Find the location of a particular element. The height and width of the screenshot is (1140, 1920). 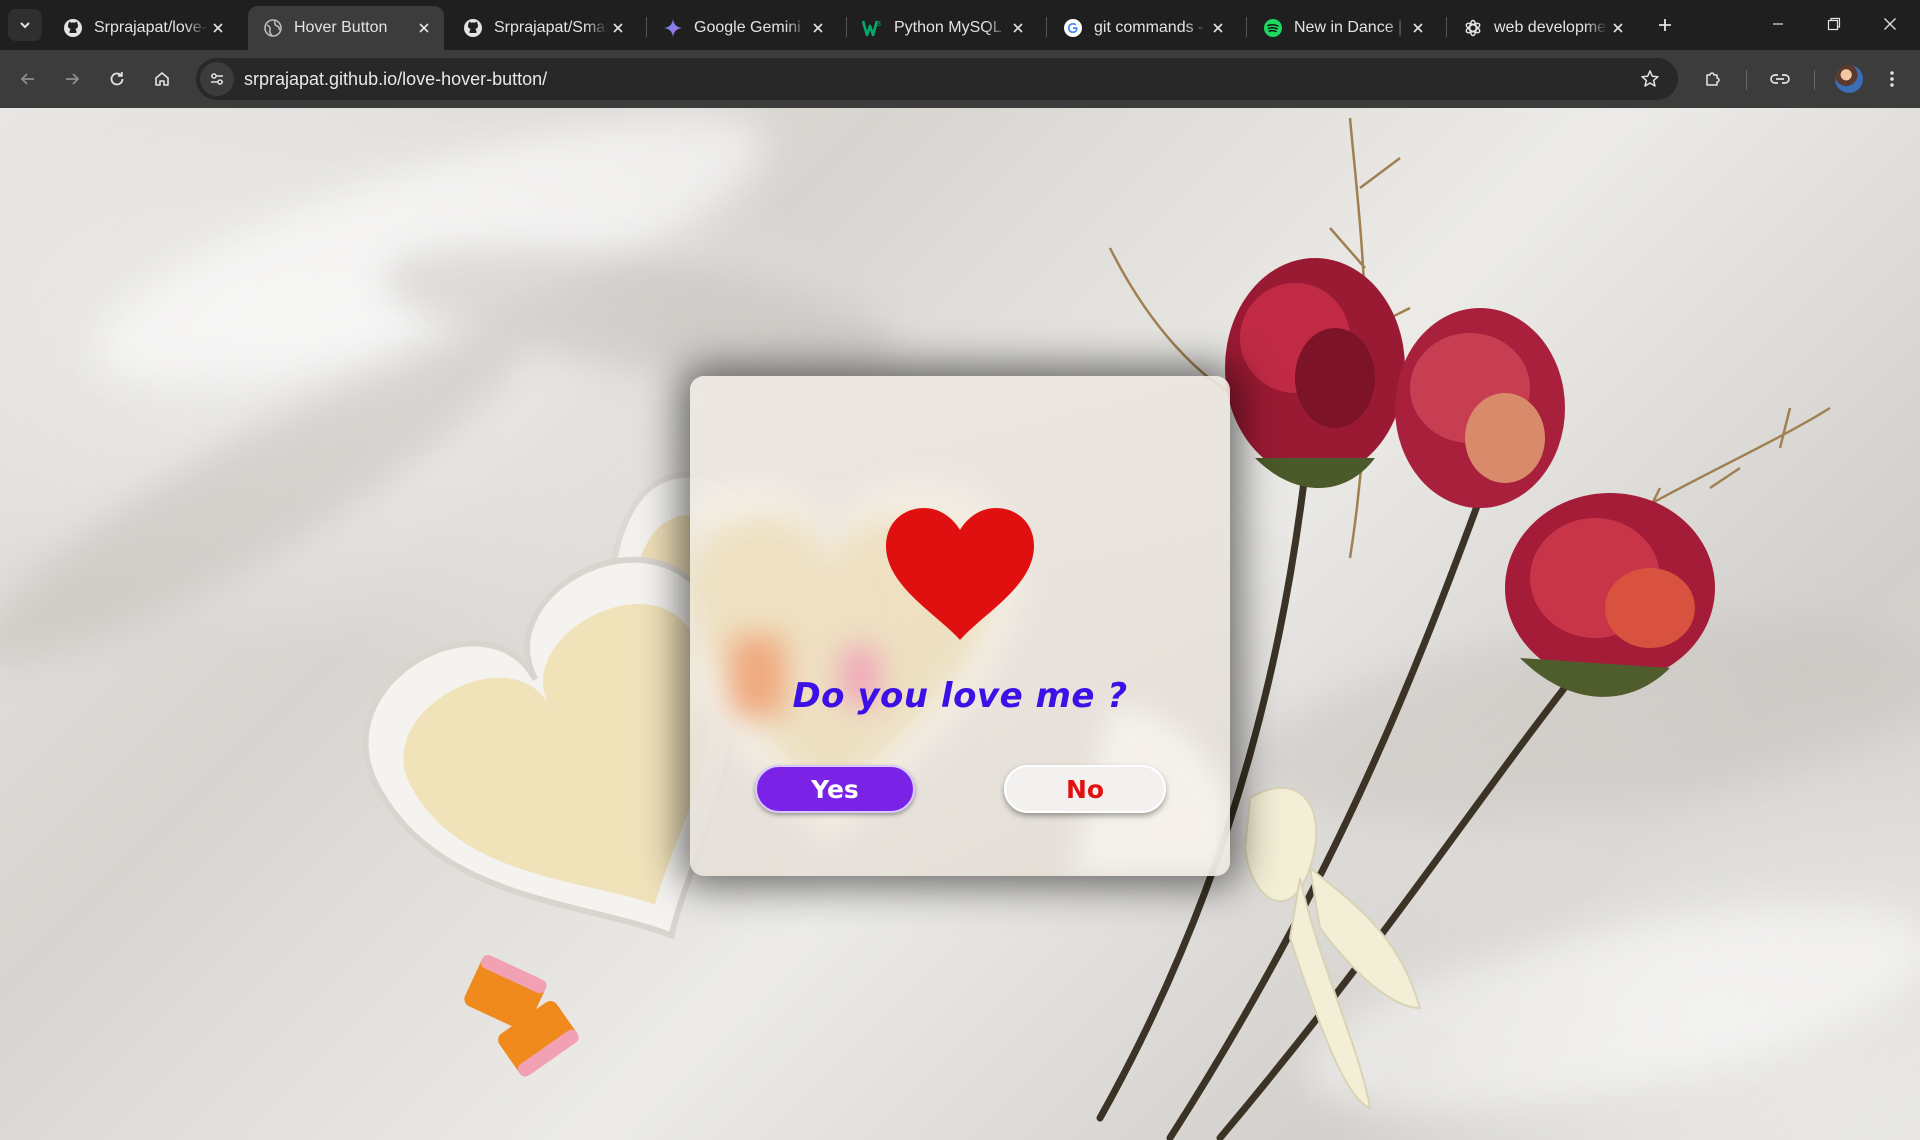

close-window-button is located at coordinates (1890, 24).